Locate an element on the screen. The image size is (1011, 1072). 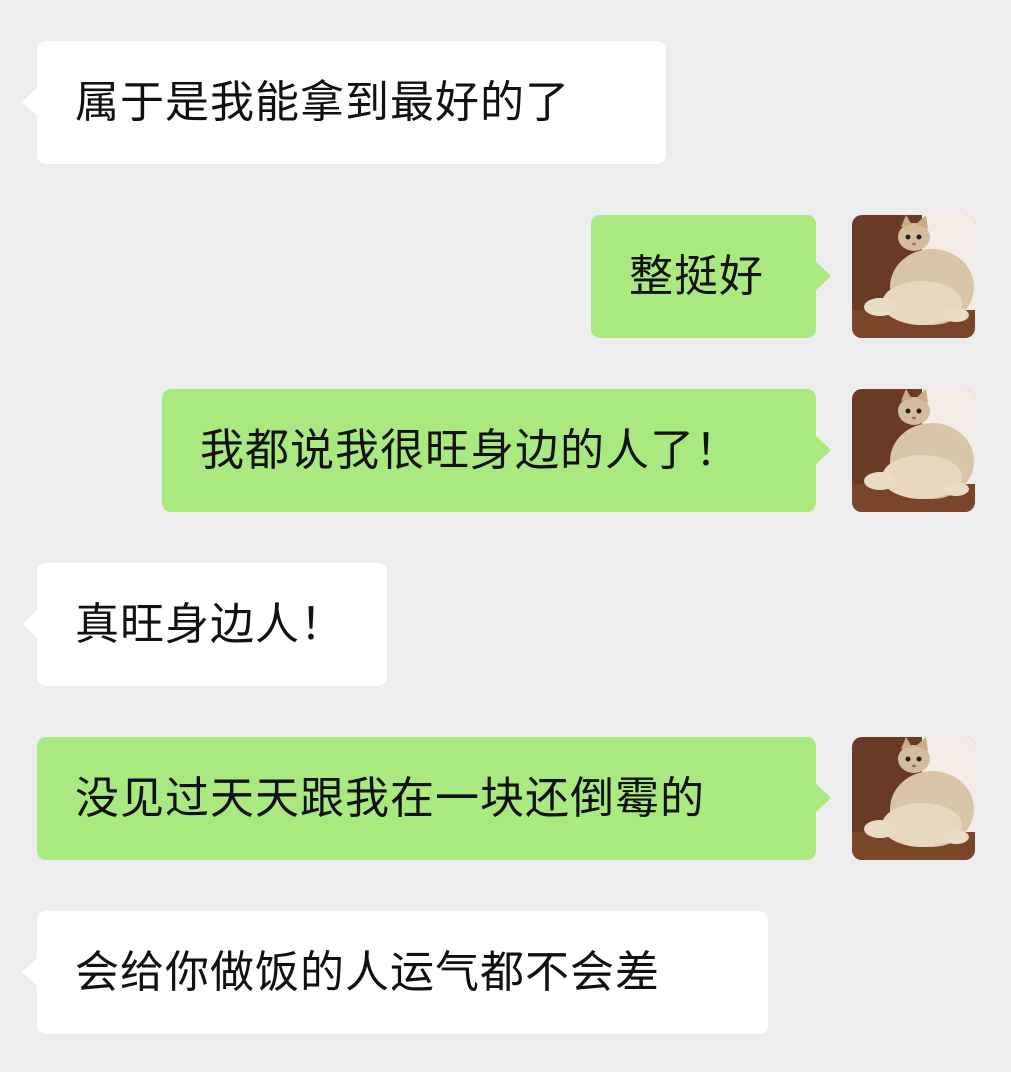
message-bubble-incoming: 属于是我能拿到最好的了 is located at coordinates (344, 102).